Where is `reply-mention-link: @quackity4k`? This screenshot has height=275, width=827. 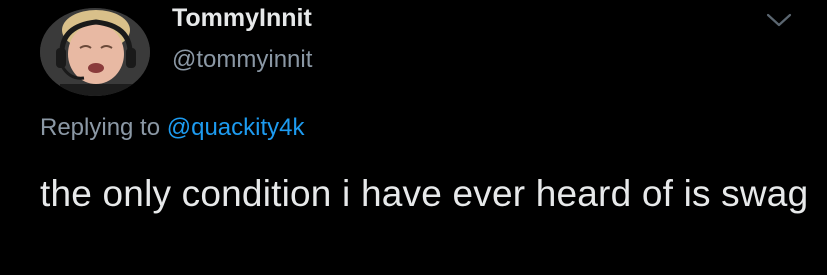 reply-mention-link: @quackity4k is located at coordinates (236, 127).